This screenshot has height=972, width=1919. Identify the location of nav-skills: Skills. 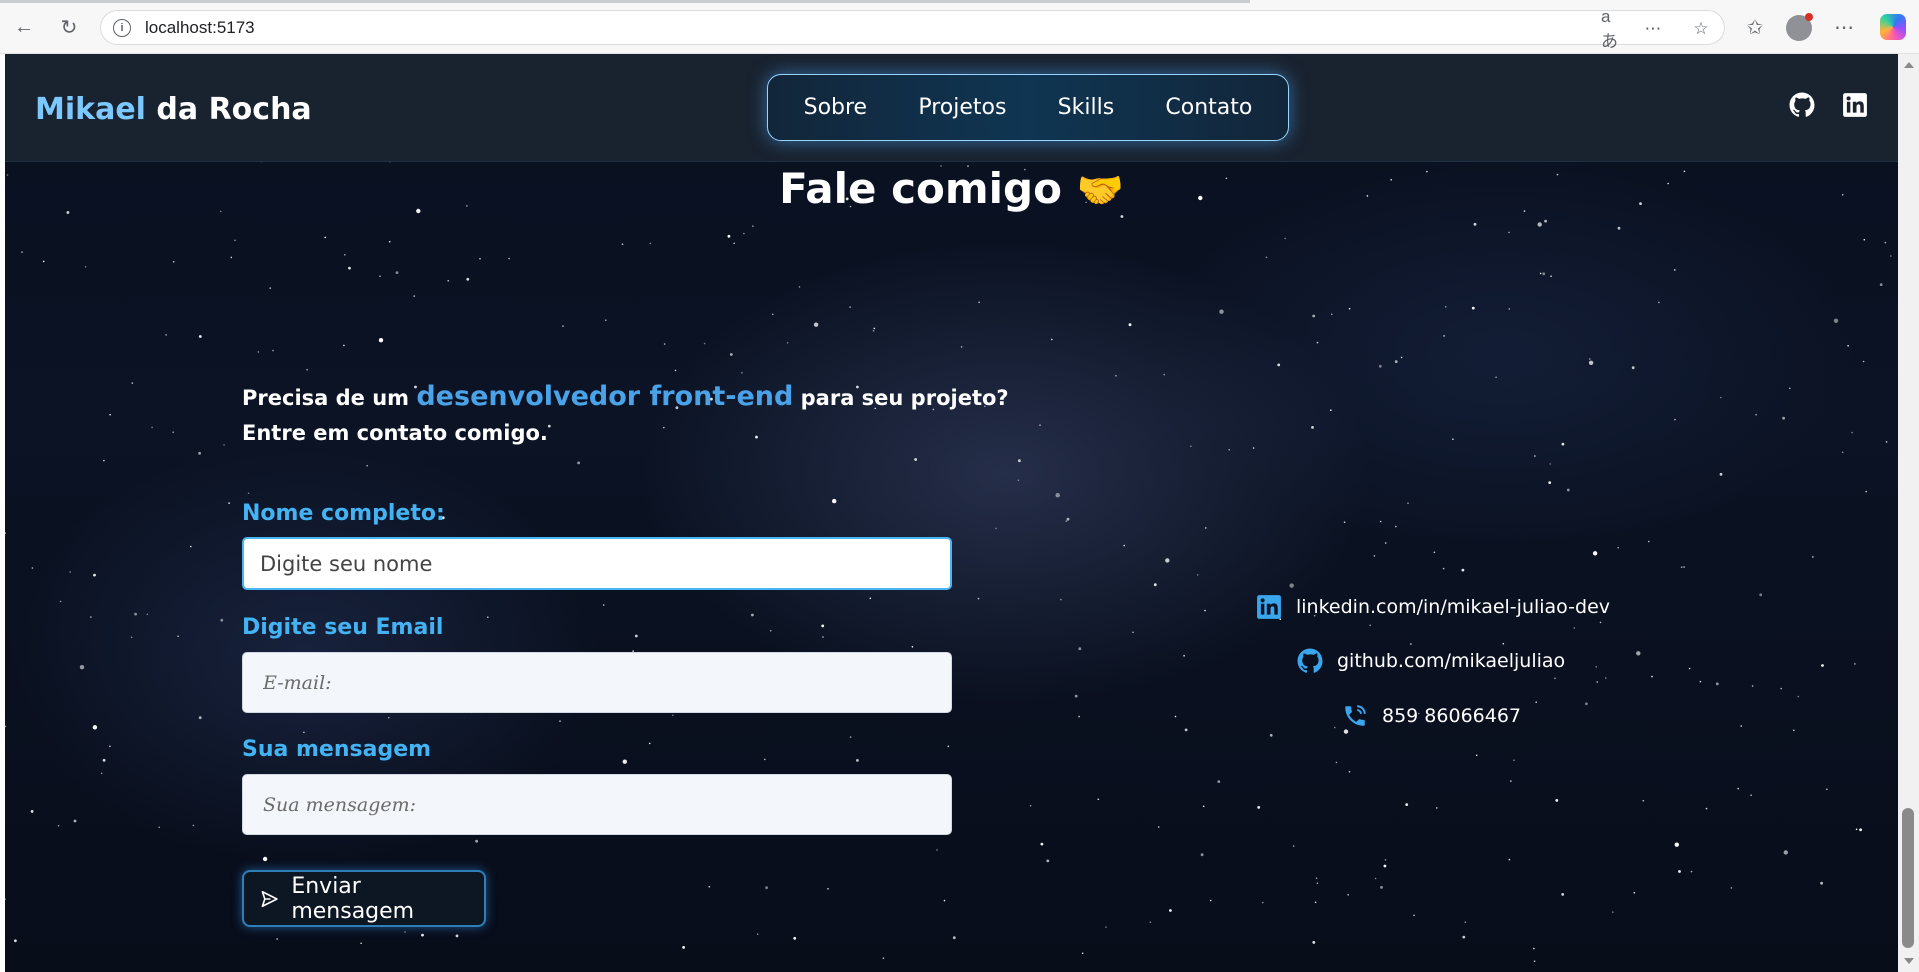
(1086, 107).